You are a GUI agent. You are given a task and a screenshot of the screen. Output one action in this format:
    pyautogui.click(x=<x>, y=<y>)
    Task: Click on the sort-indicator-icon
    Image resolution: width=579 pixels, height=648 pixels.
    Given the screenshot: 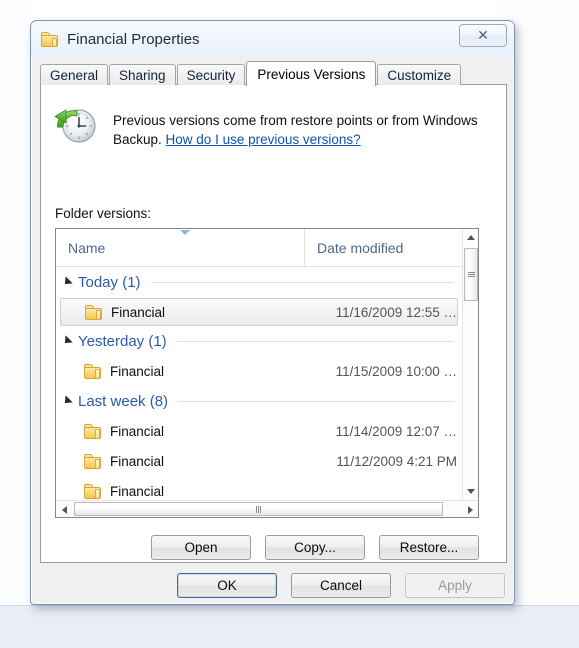 What is the action you would take?
    pyautogui.click(x=185, y=232)
    